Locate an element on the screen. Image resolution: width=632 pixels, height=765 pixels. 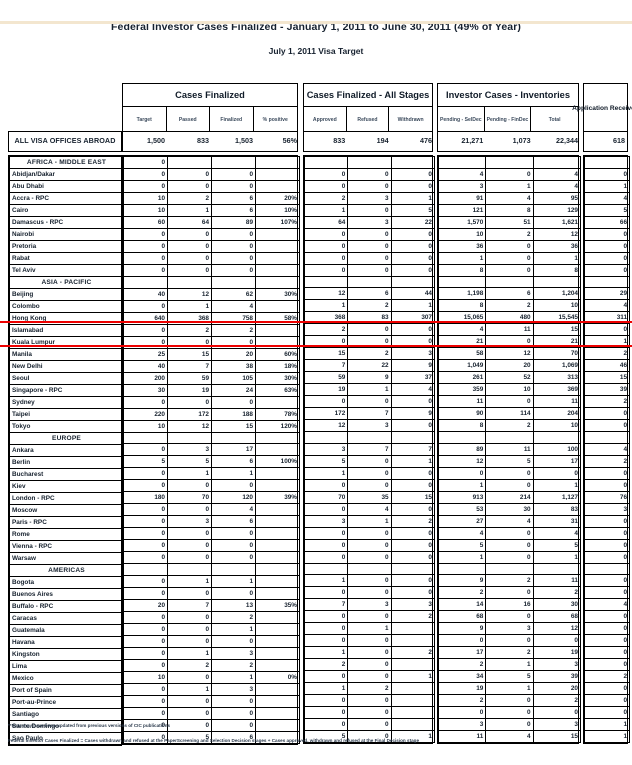
table-row: 261 52 313 is located at coordinates (509, 378).